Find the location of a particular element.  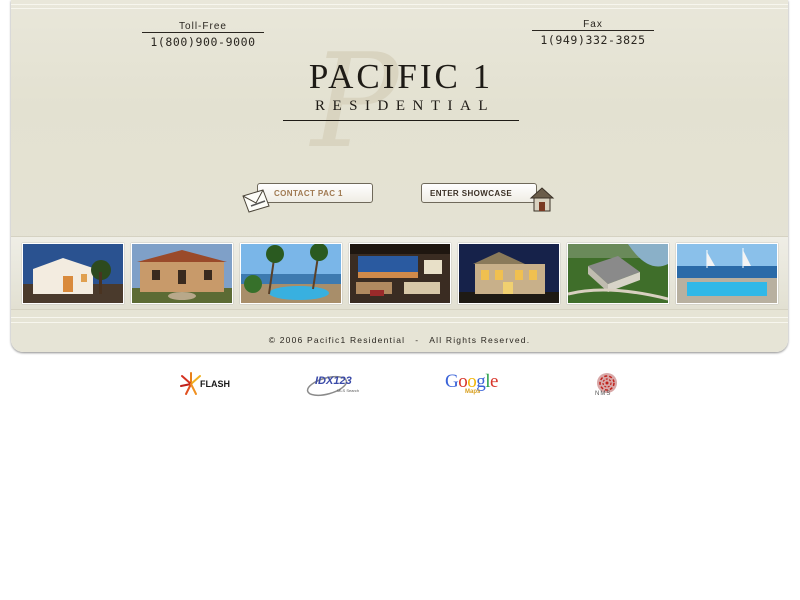

idx-subtext: MLS Search is located at coordinates (348, 390).